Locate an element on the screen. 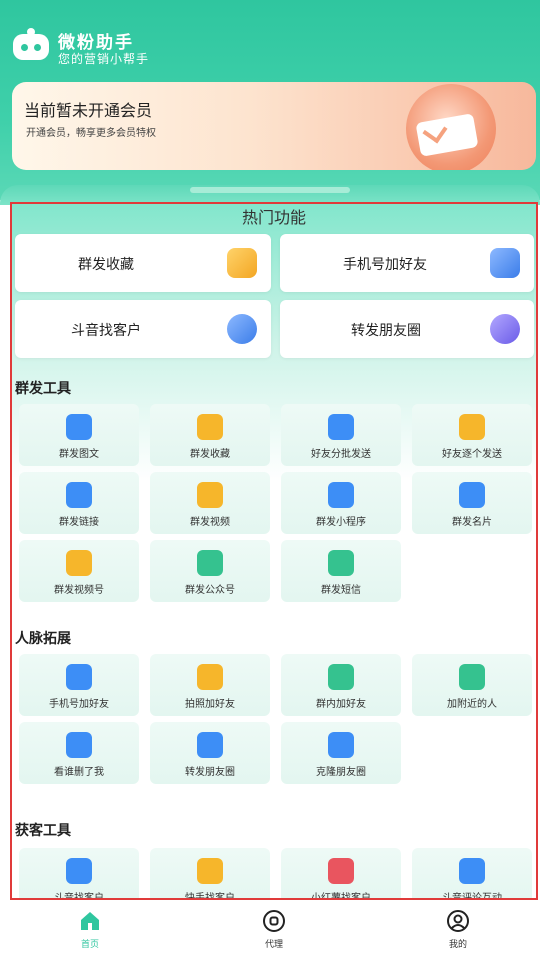 The height and width of the screenshot is (953, 540). comment-interact-icon is located at coordinates (472, 871).